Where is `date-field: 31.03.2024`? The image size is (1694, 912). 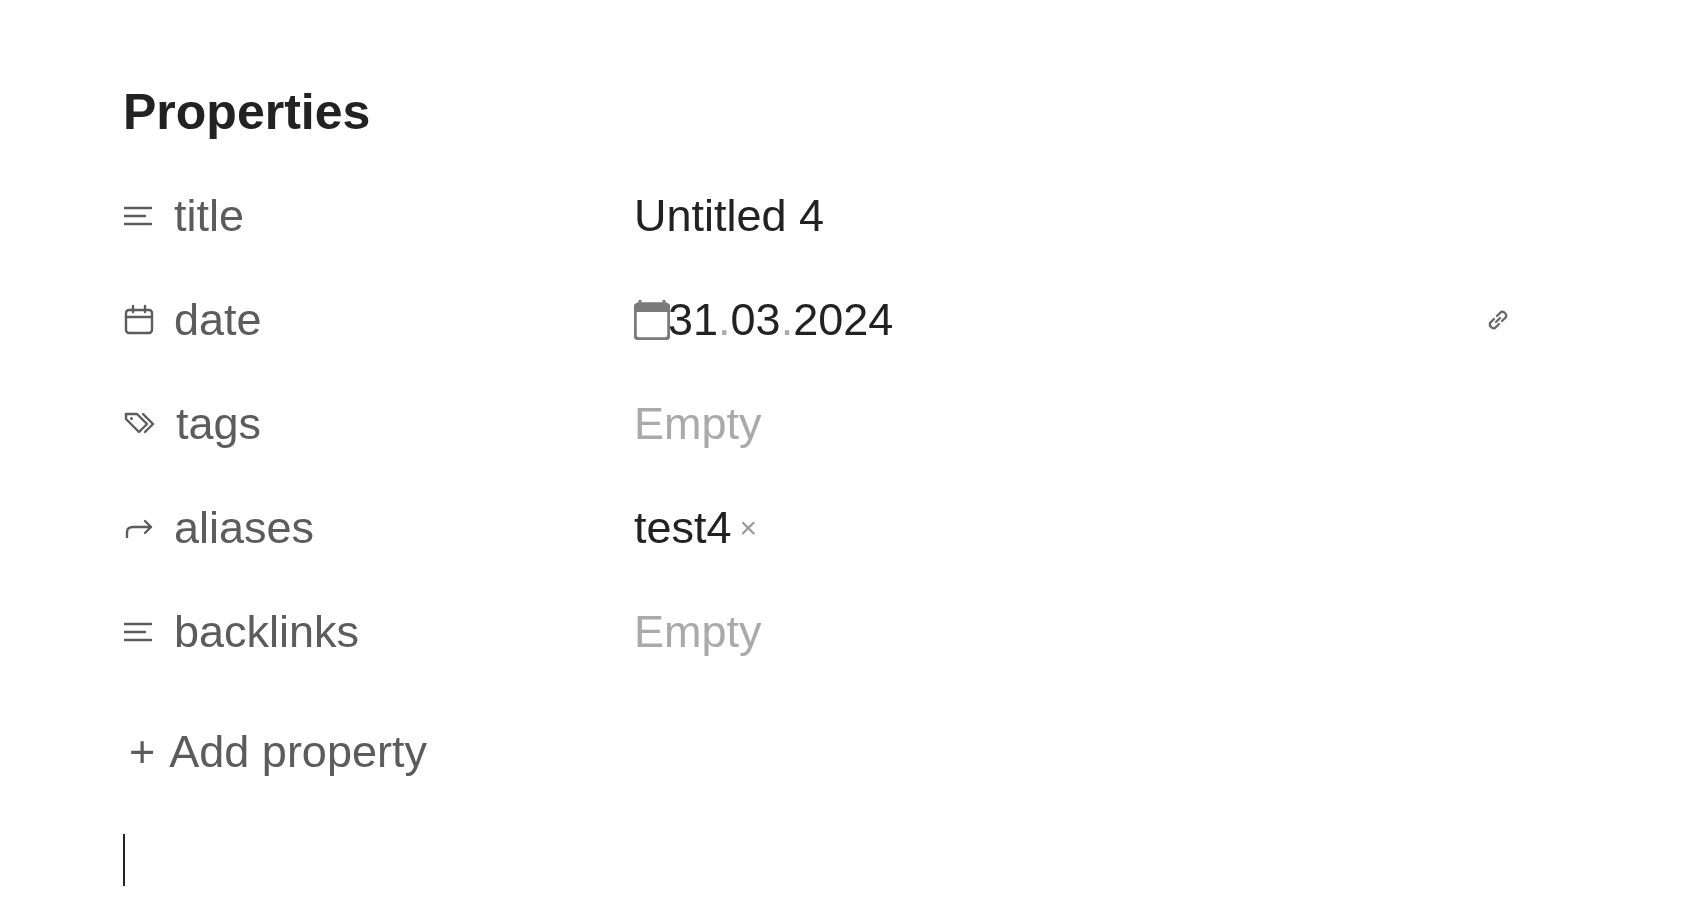 date-field: 31.03.2024 is located at coordinates (781, 320).